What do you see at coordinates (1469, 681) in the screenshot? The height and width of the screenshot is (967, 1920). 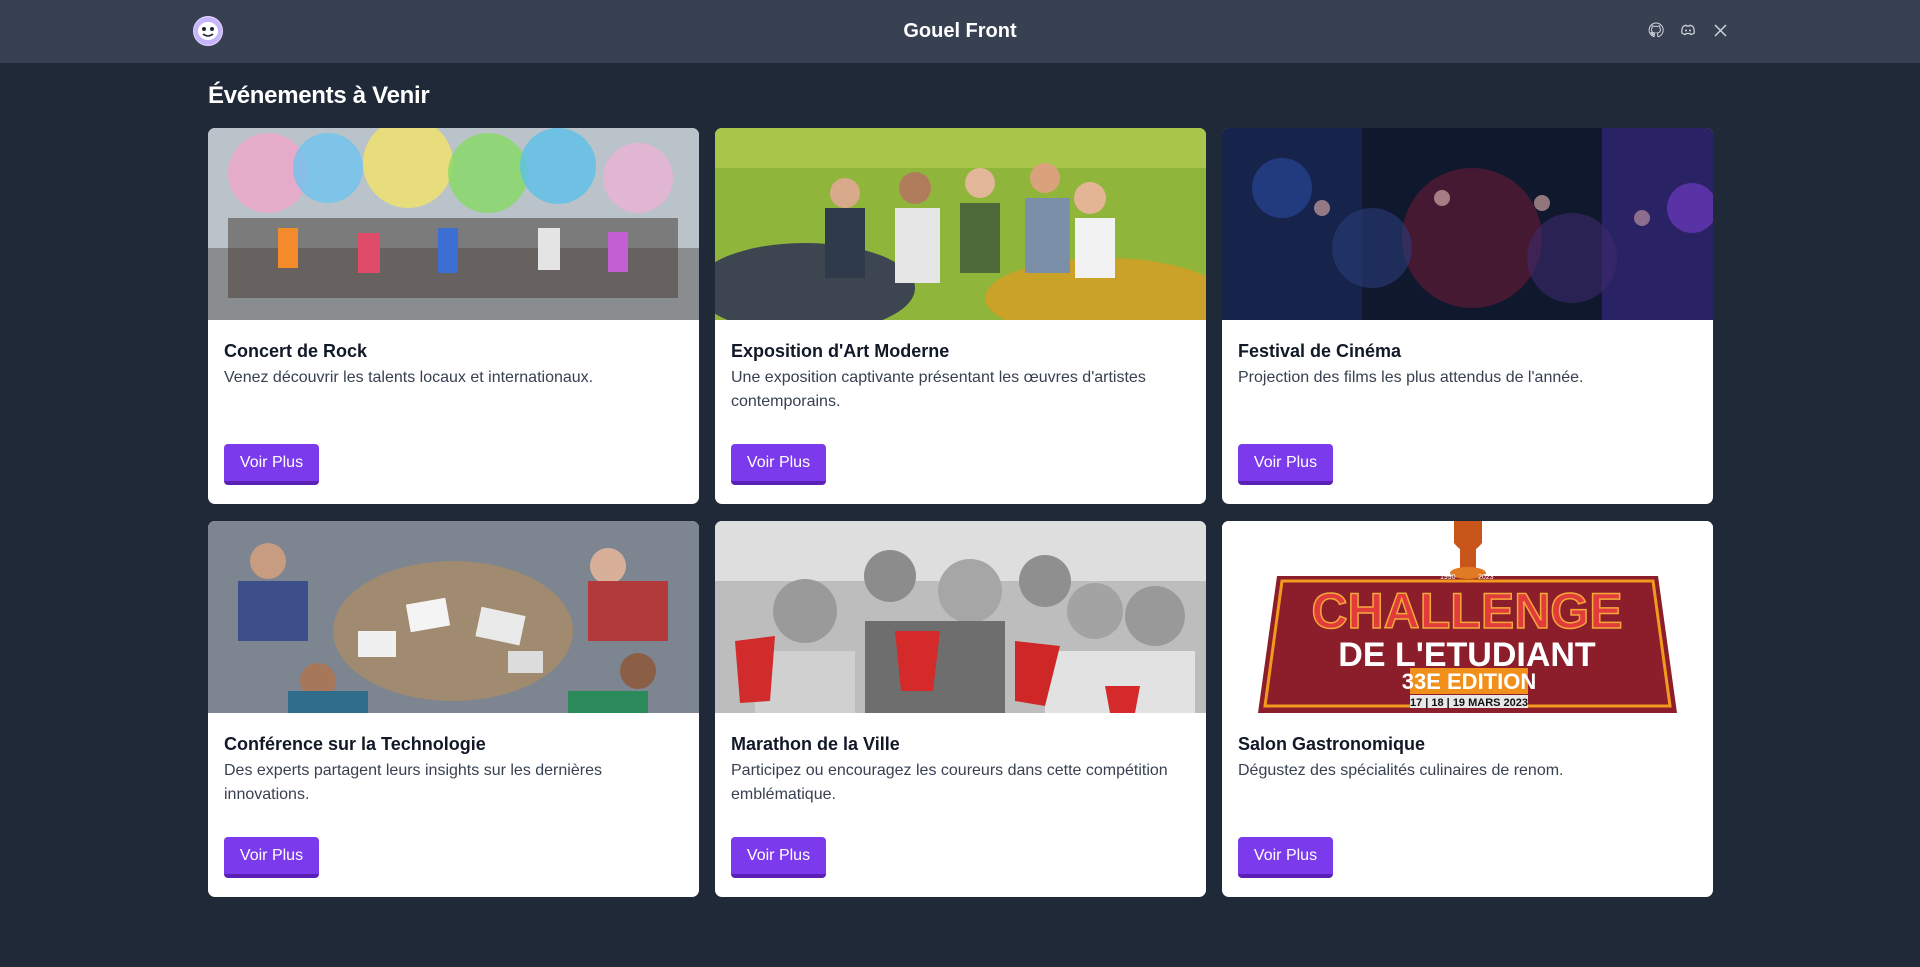 I see `poster-edition: 33E EDITION` at bounding box center [1469, 681].